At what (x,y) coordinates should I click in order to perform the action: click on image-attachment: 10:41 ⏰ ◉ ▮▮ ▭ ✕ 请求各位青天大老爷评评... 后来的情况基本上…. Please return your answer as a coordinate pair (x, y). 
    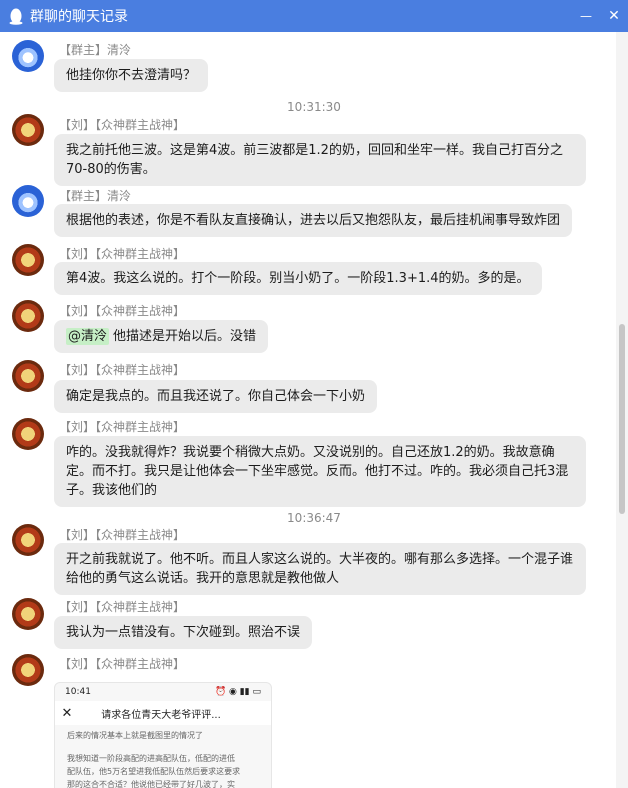
    Looking at the image, I should click on (163, 735).